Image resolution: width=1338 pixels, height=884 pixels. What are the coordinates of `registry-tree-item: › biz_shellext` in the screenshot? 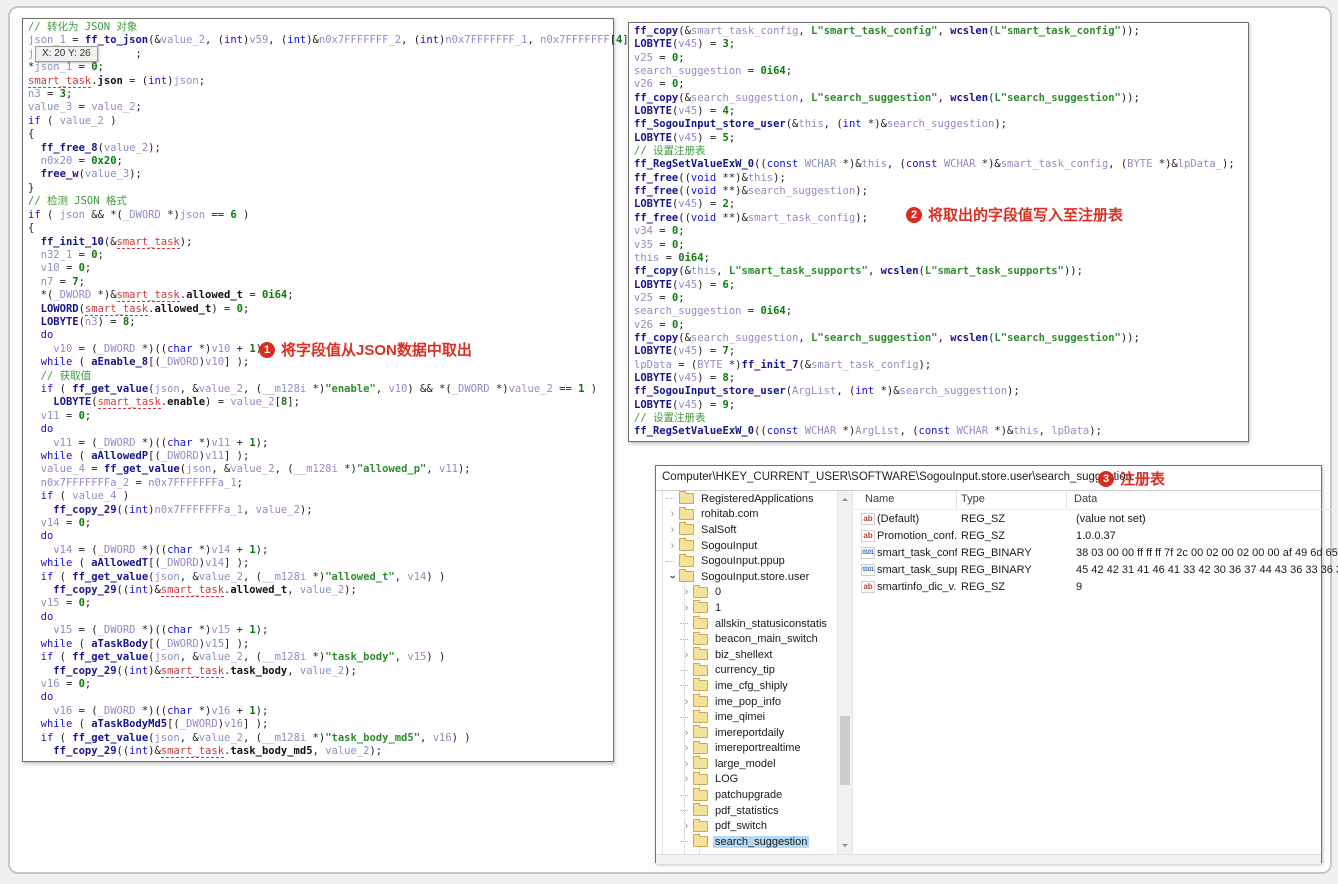 It's located at (746, 655).